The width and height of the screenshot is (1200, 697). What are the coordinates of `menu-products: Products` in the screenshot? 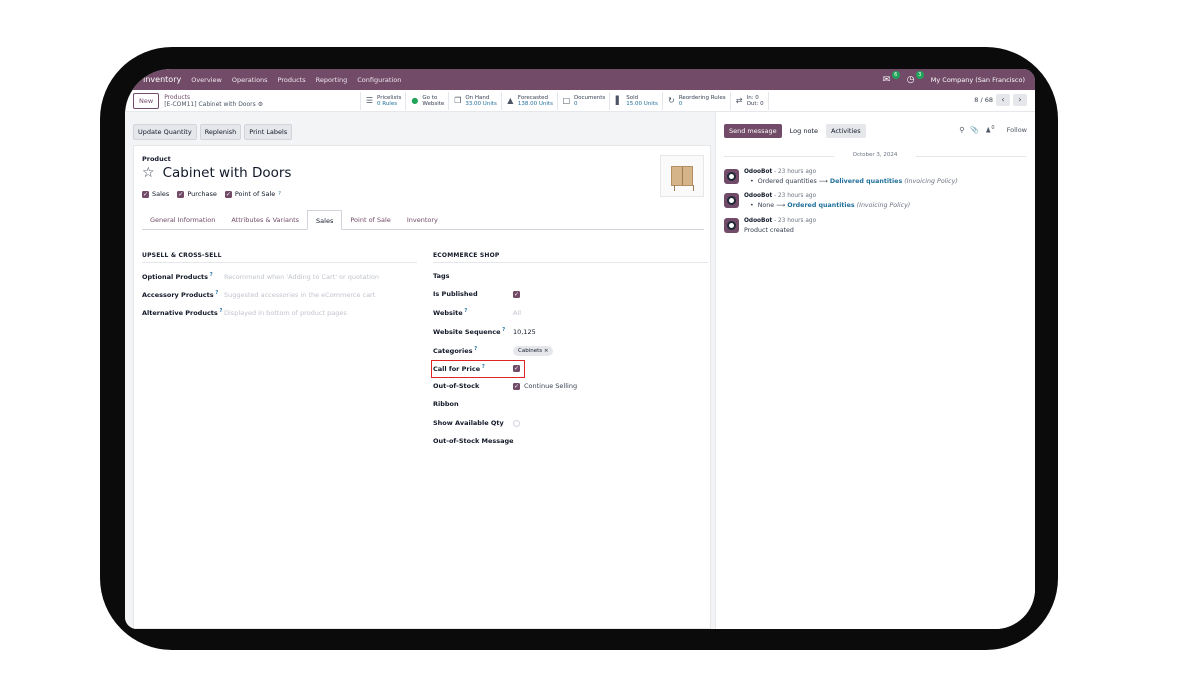 It's located at (292, 80).